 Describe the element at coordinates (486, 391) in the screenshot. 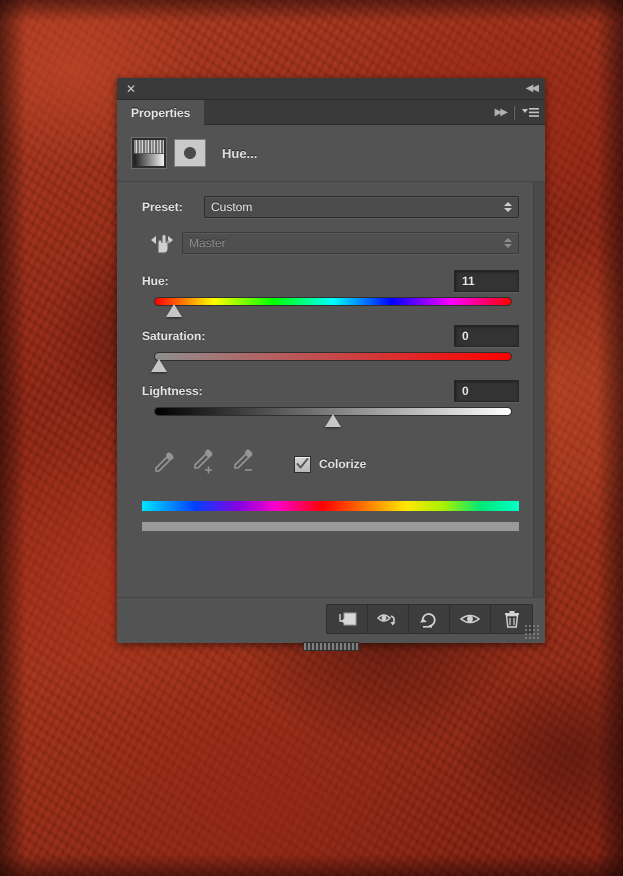

I see `lightness-value-input: 0` at that location.